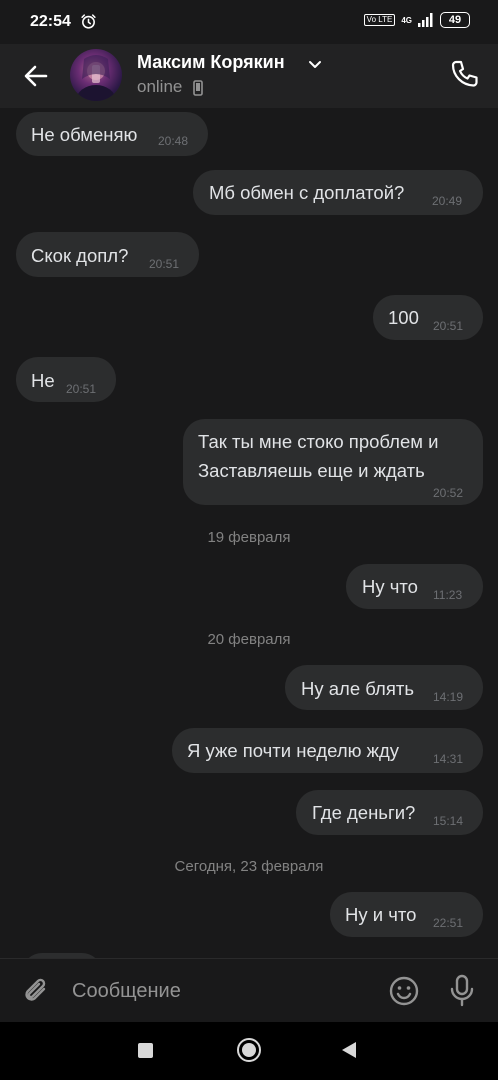 This screenshot has height=1080, width=498. I want to click on message-text: Ну и что, so click(381, 914).